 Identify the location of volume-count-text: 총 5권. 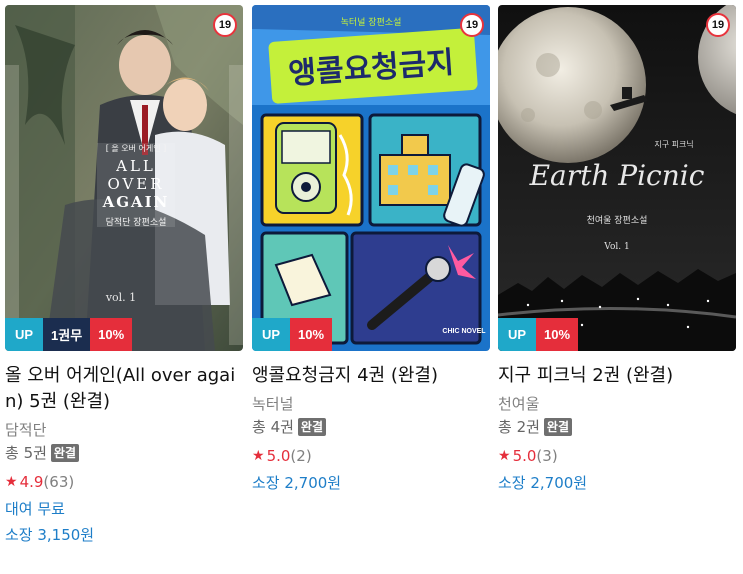
(26, 453).